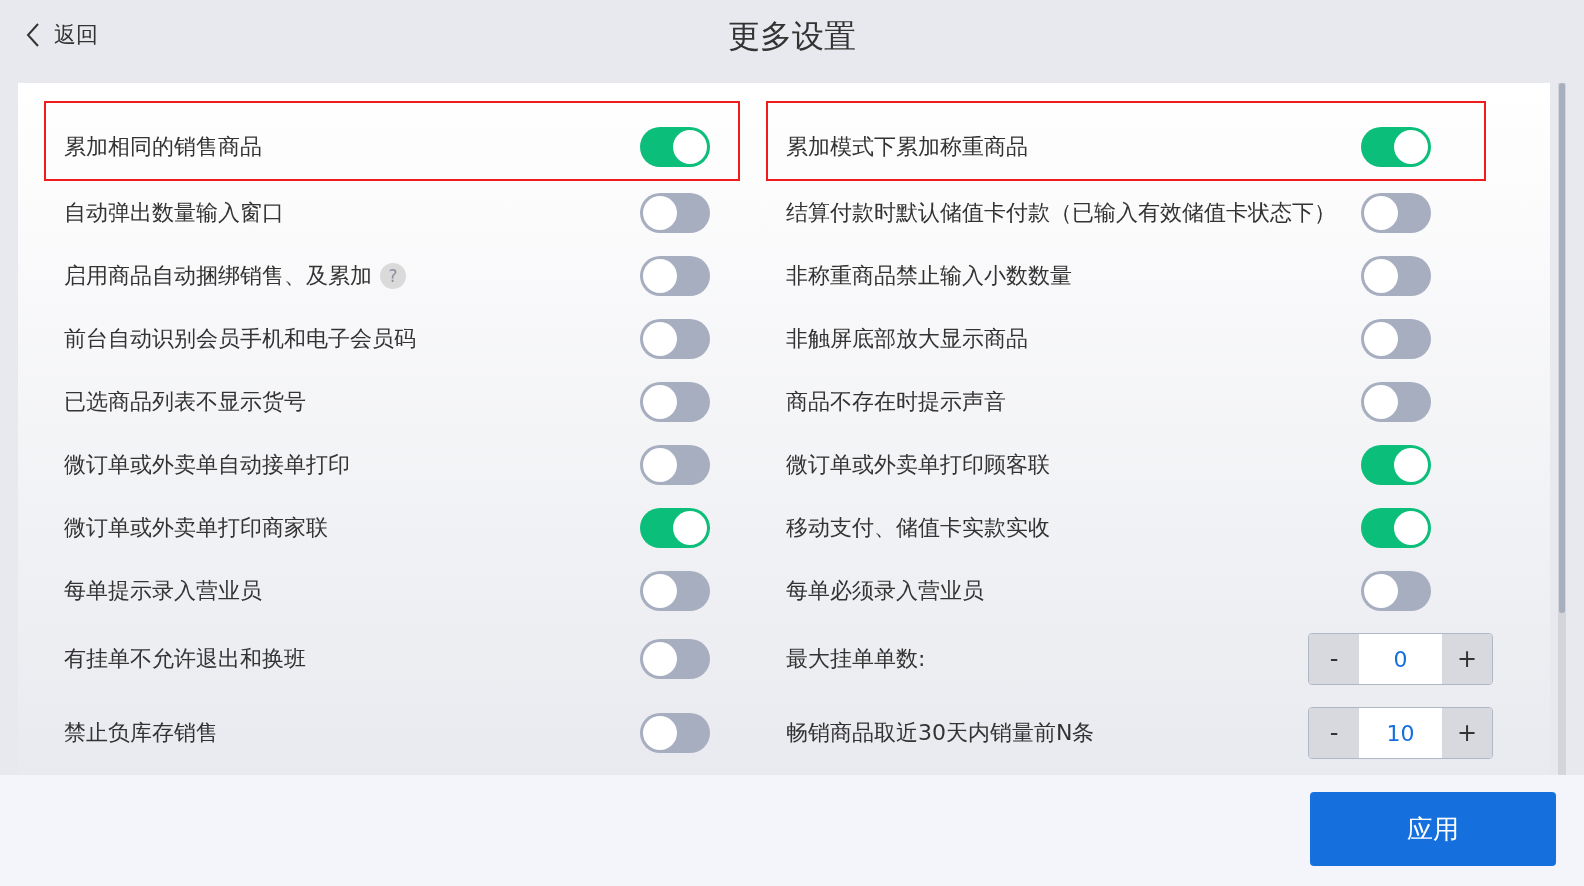  Describe the element at coordinates (1562, 429) in the screenshot. I see `scrollbar` at that location.